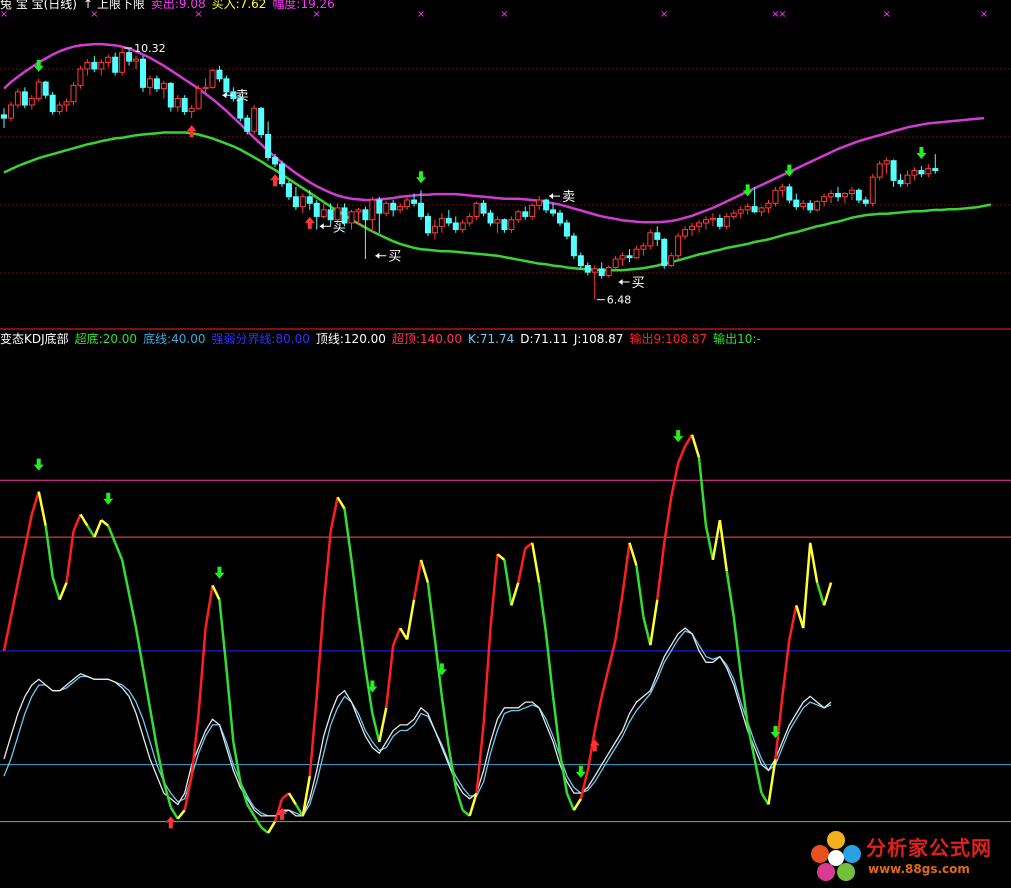  Describe the element at coordinates (241, 96) in the screenshot. I see `sell-signal-label: 卖` at that location.